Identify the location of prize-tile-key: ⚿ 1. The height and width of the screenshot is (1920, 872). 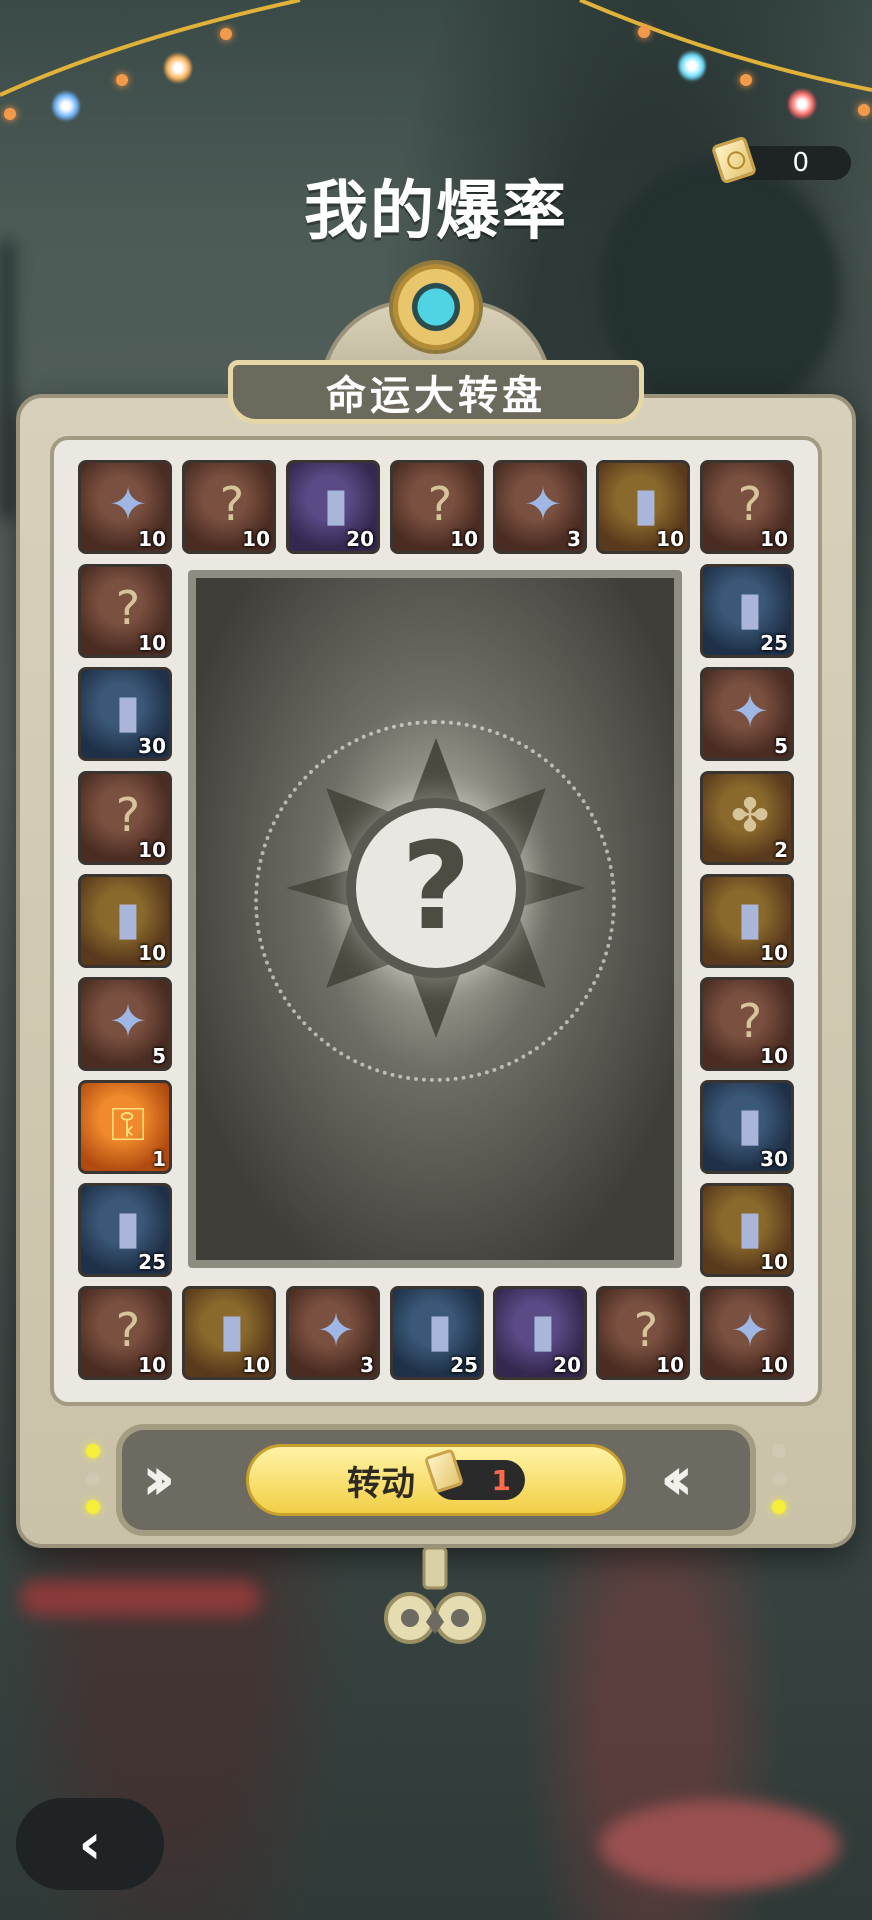
(125, 1127).